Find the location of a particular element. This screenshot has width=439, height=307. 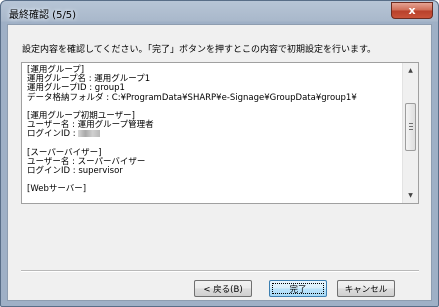

scroll-thumb is located at coordinates (410, 127).